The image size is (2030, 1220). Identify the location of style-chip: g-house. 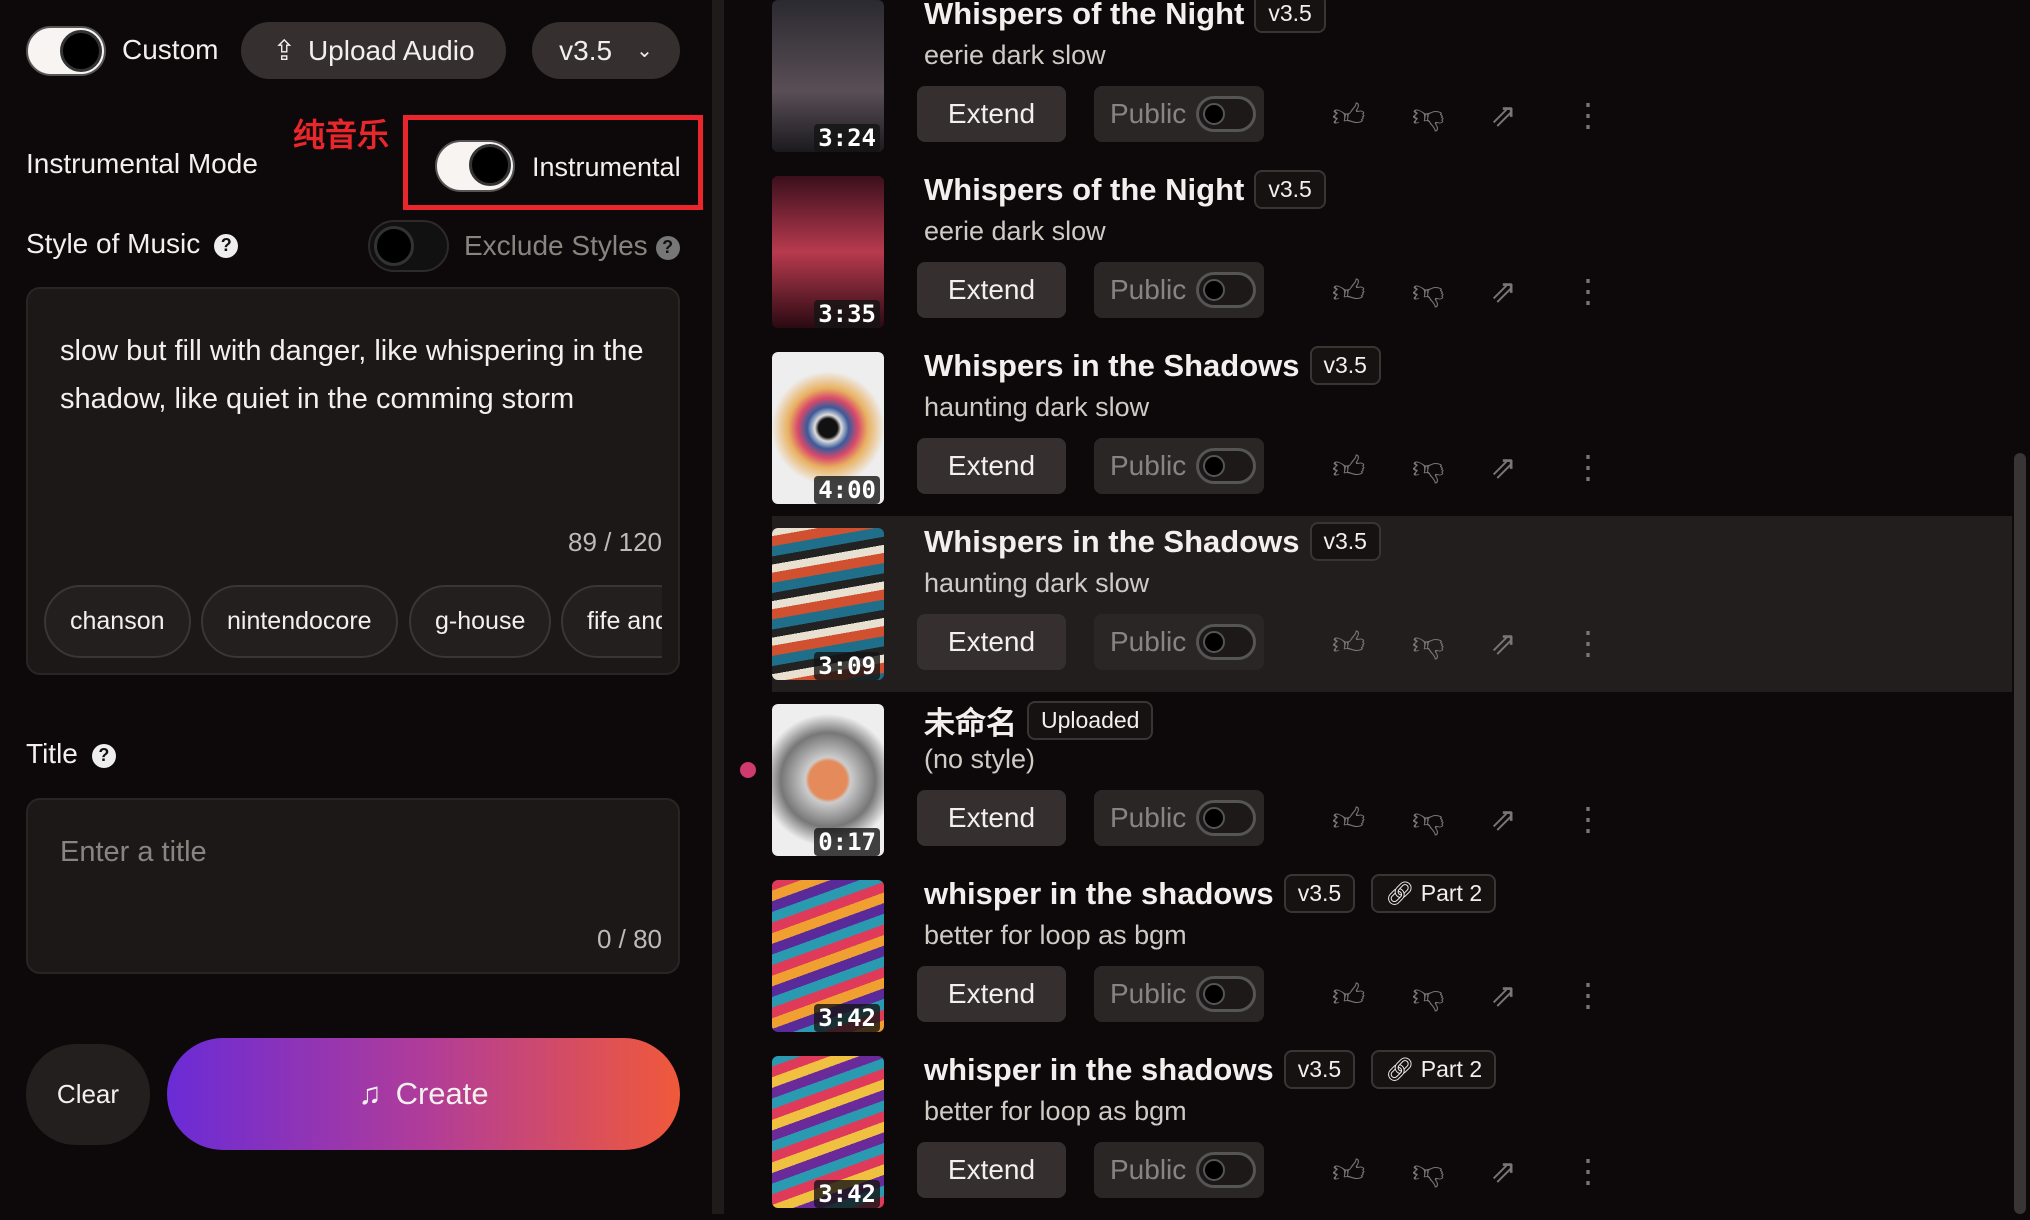
(480, 621).